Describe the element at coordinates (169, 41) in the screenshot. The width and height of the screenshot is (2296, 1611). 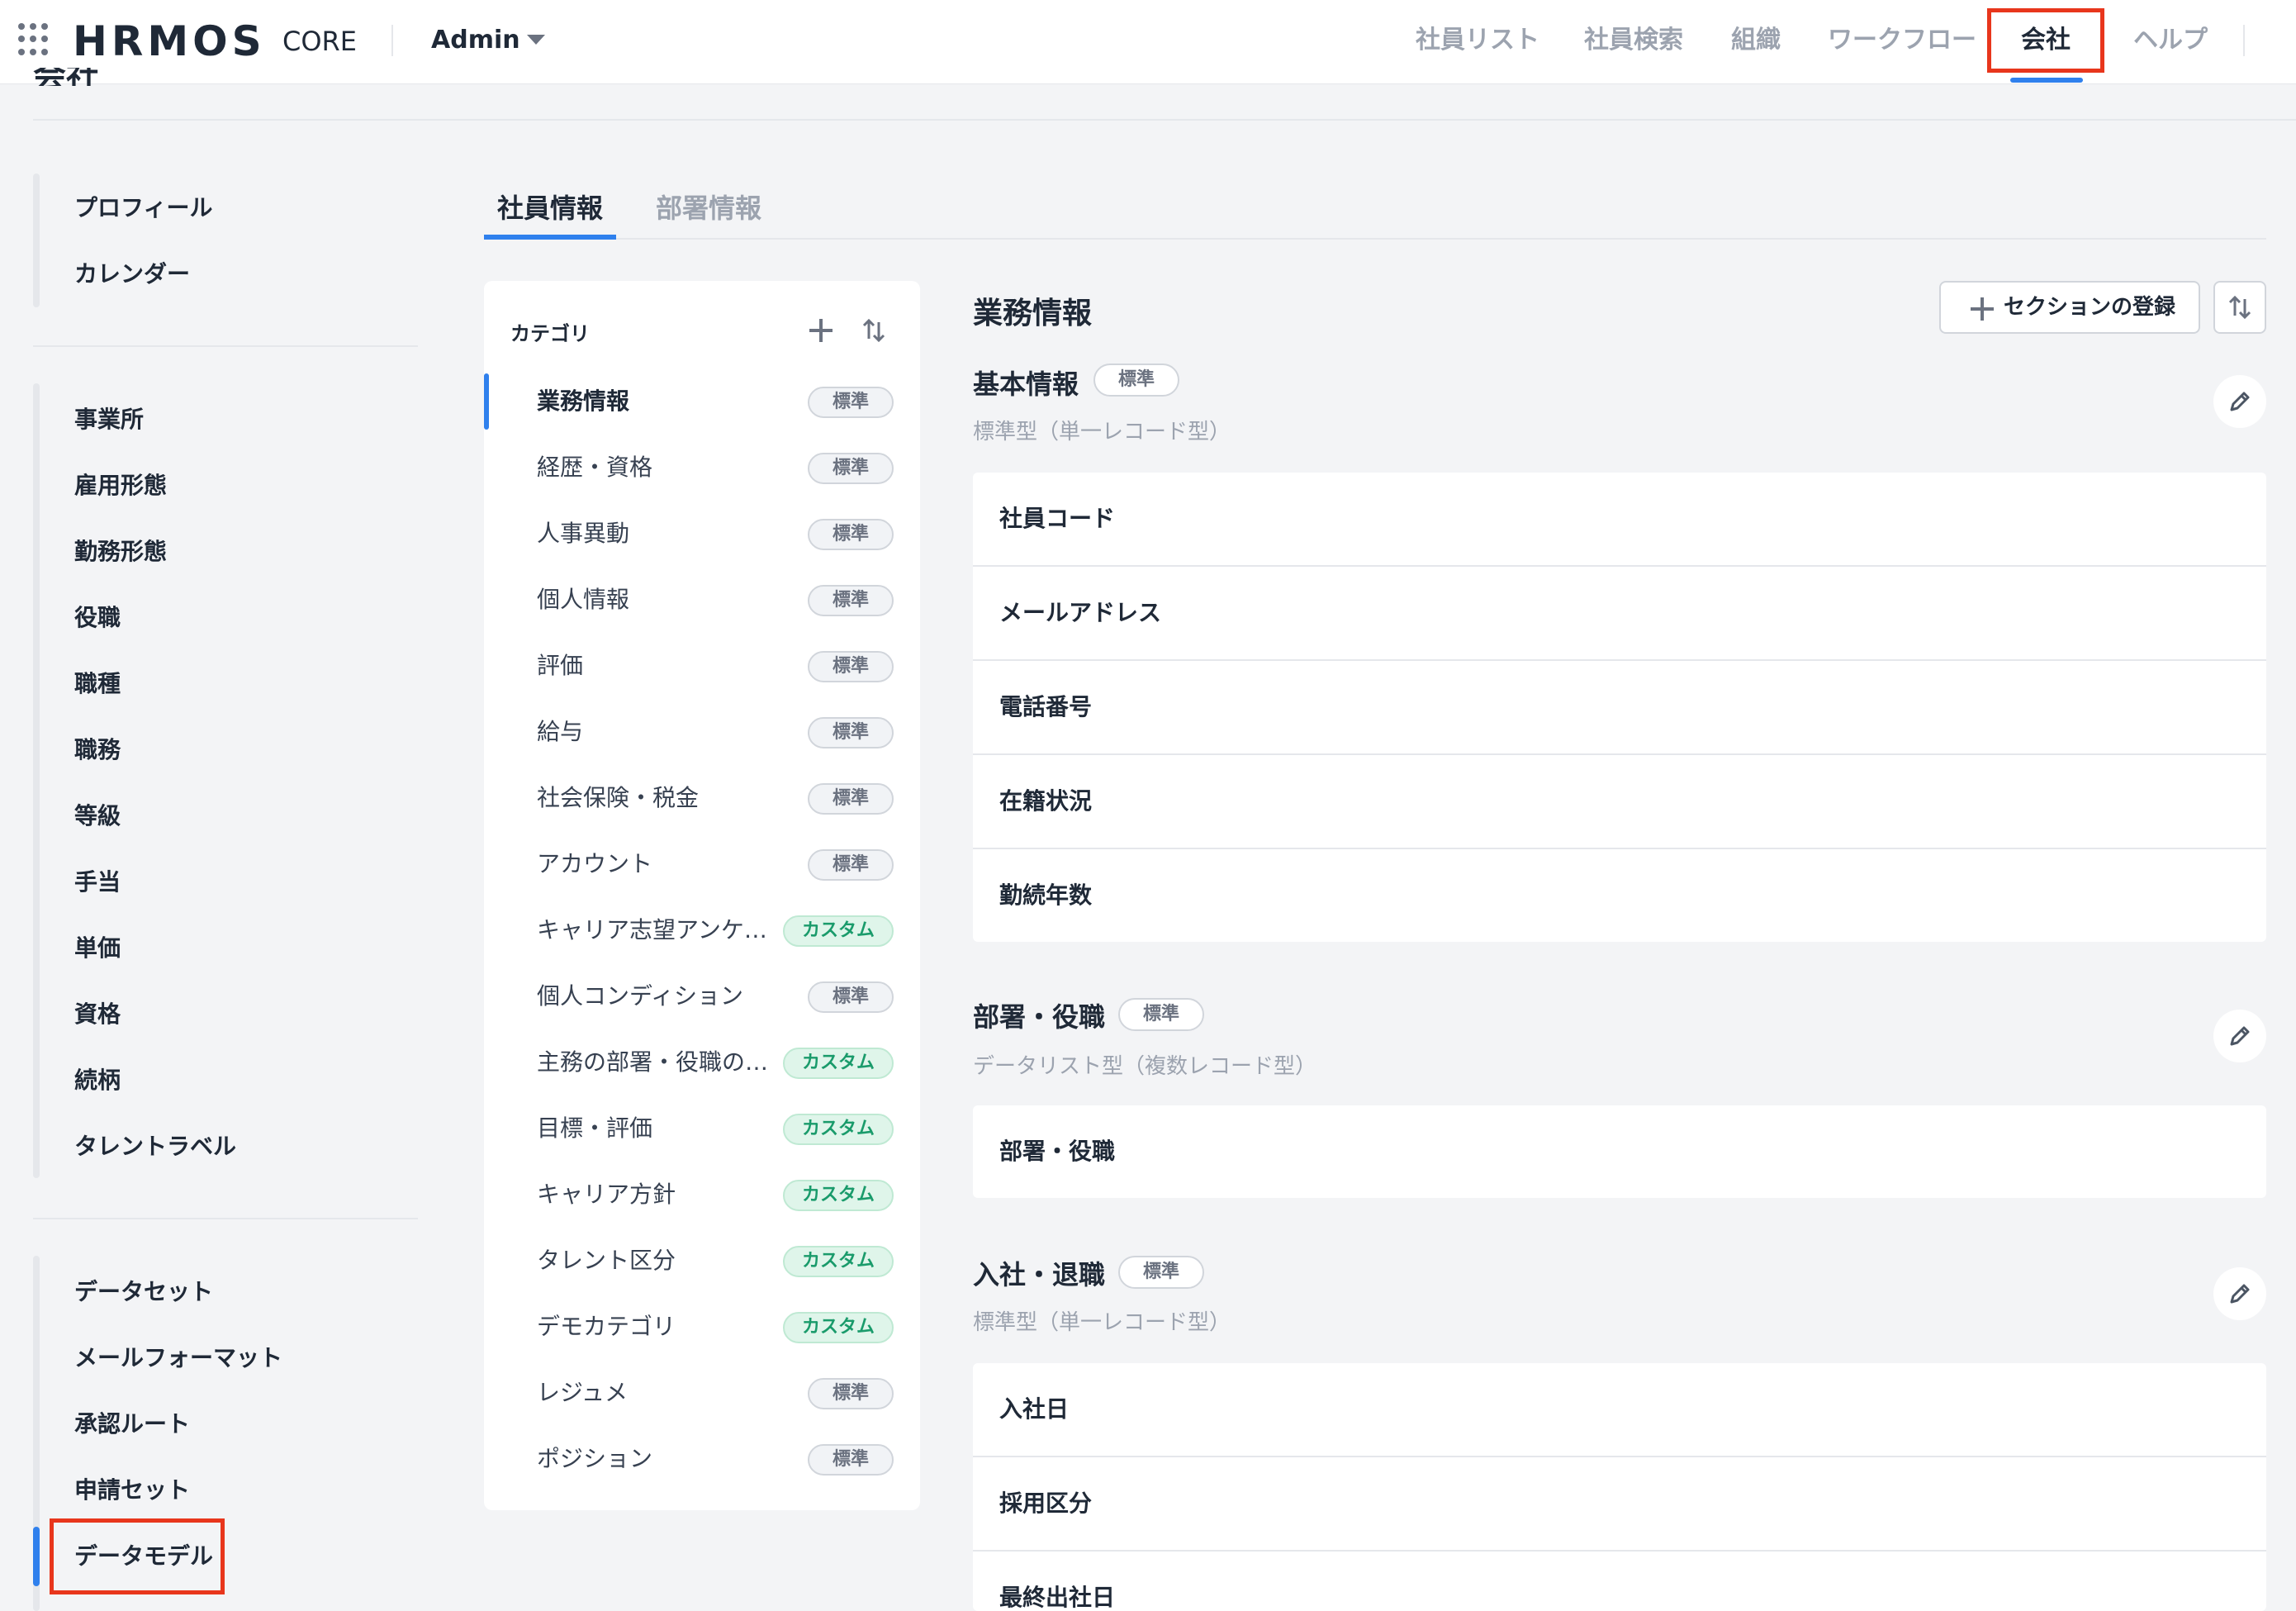
I see `brand-logo: HRMOS` at that location.